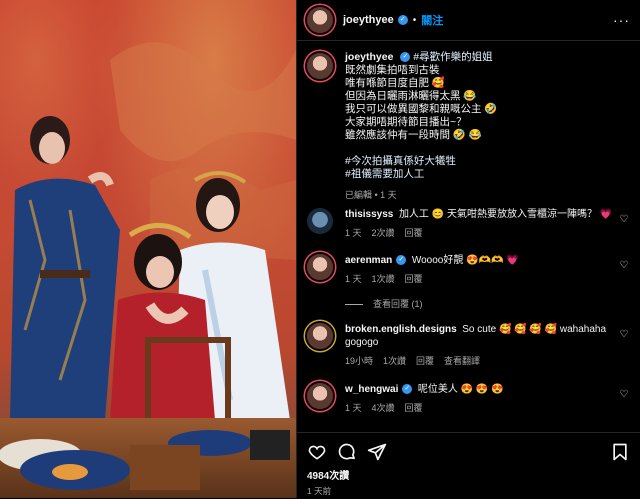  I want to click on follow-button: 關注, so click(432, 20).